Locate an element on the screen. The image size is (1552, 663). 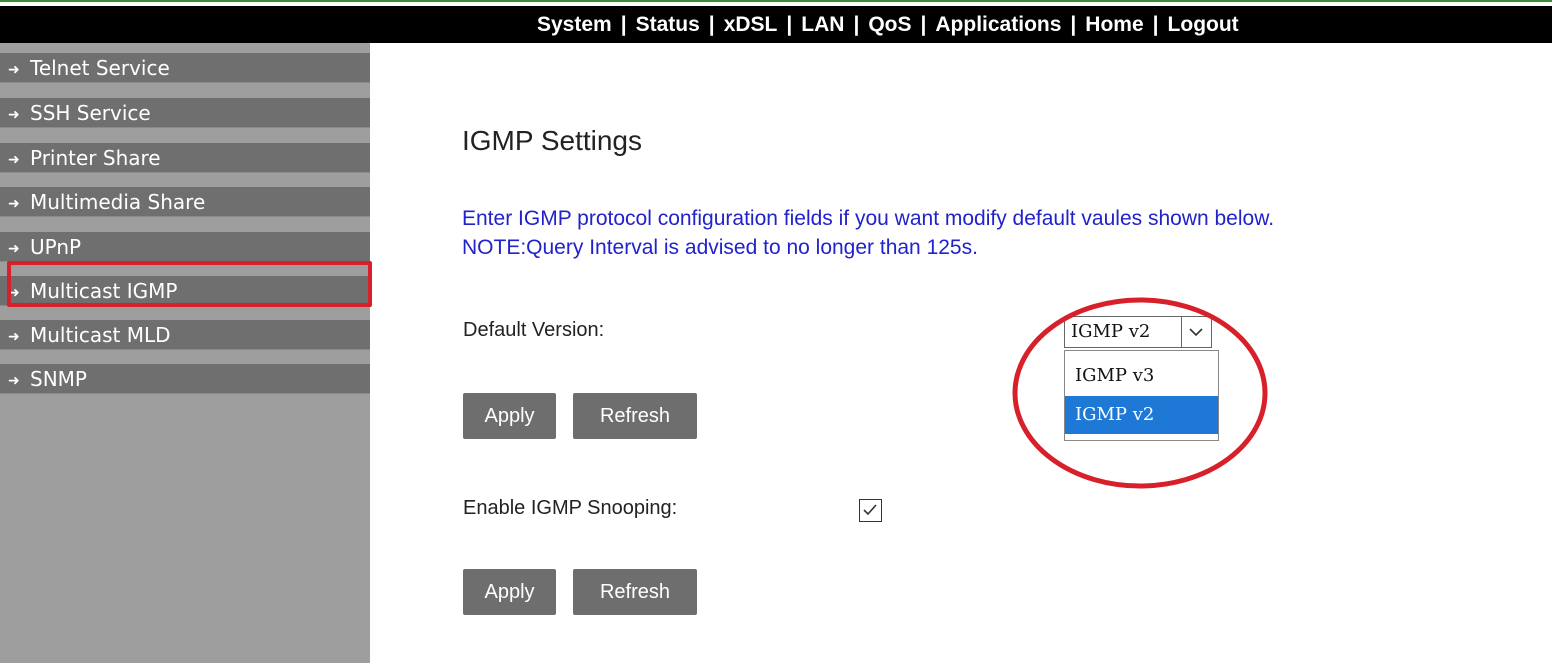
sidebar-item-label: Multimedia Share is located at coordinates (118, 202).